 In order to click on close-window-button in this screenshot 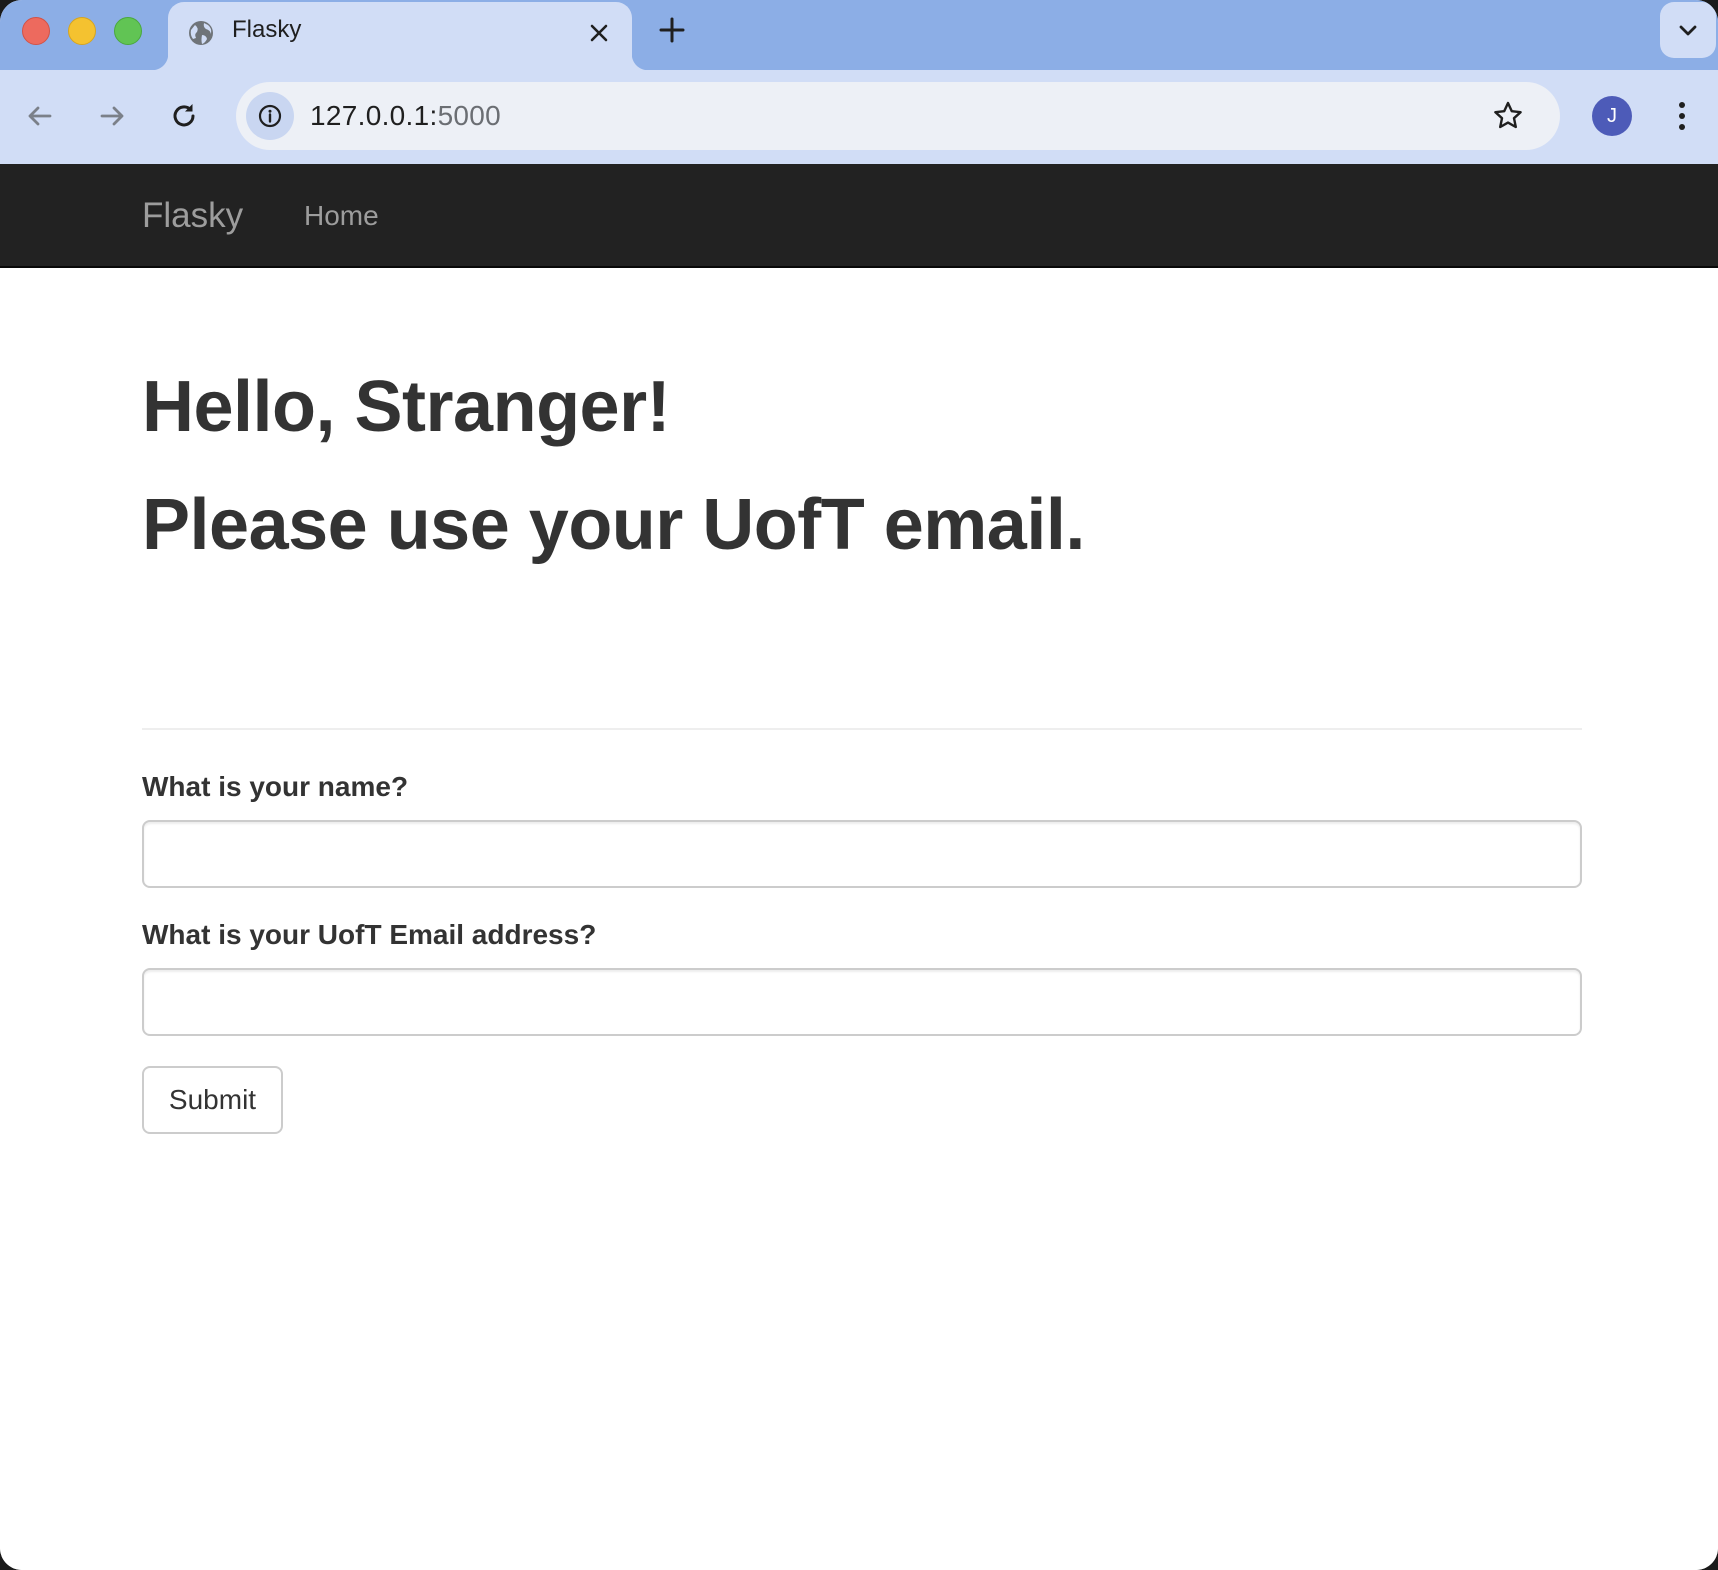, I will do `click(36, 31)`.